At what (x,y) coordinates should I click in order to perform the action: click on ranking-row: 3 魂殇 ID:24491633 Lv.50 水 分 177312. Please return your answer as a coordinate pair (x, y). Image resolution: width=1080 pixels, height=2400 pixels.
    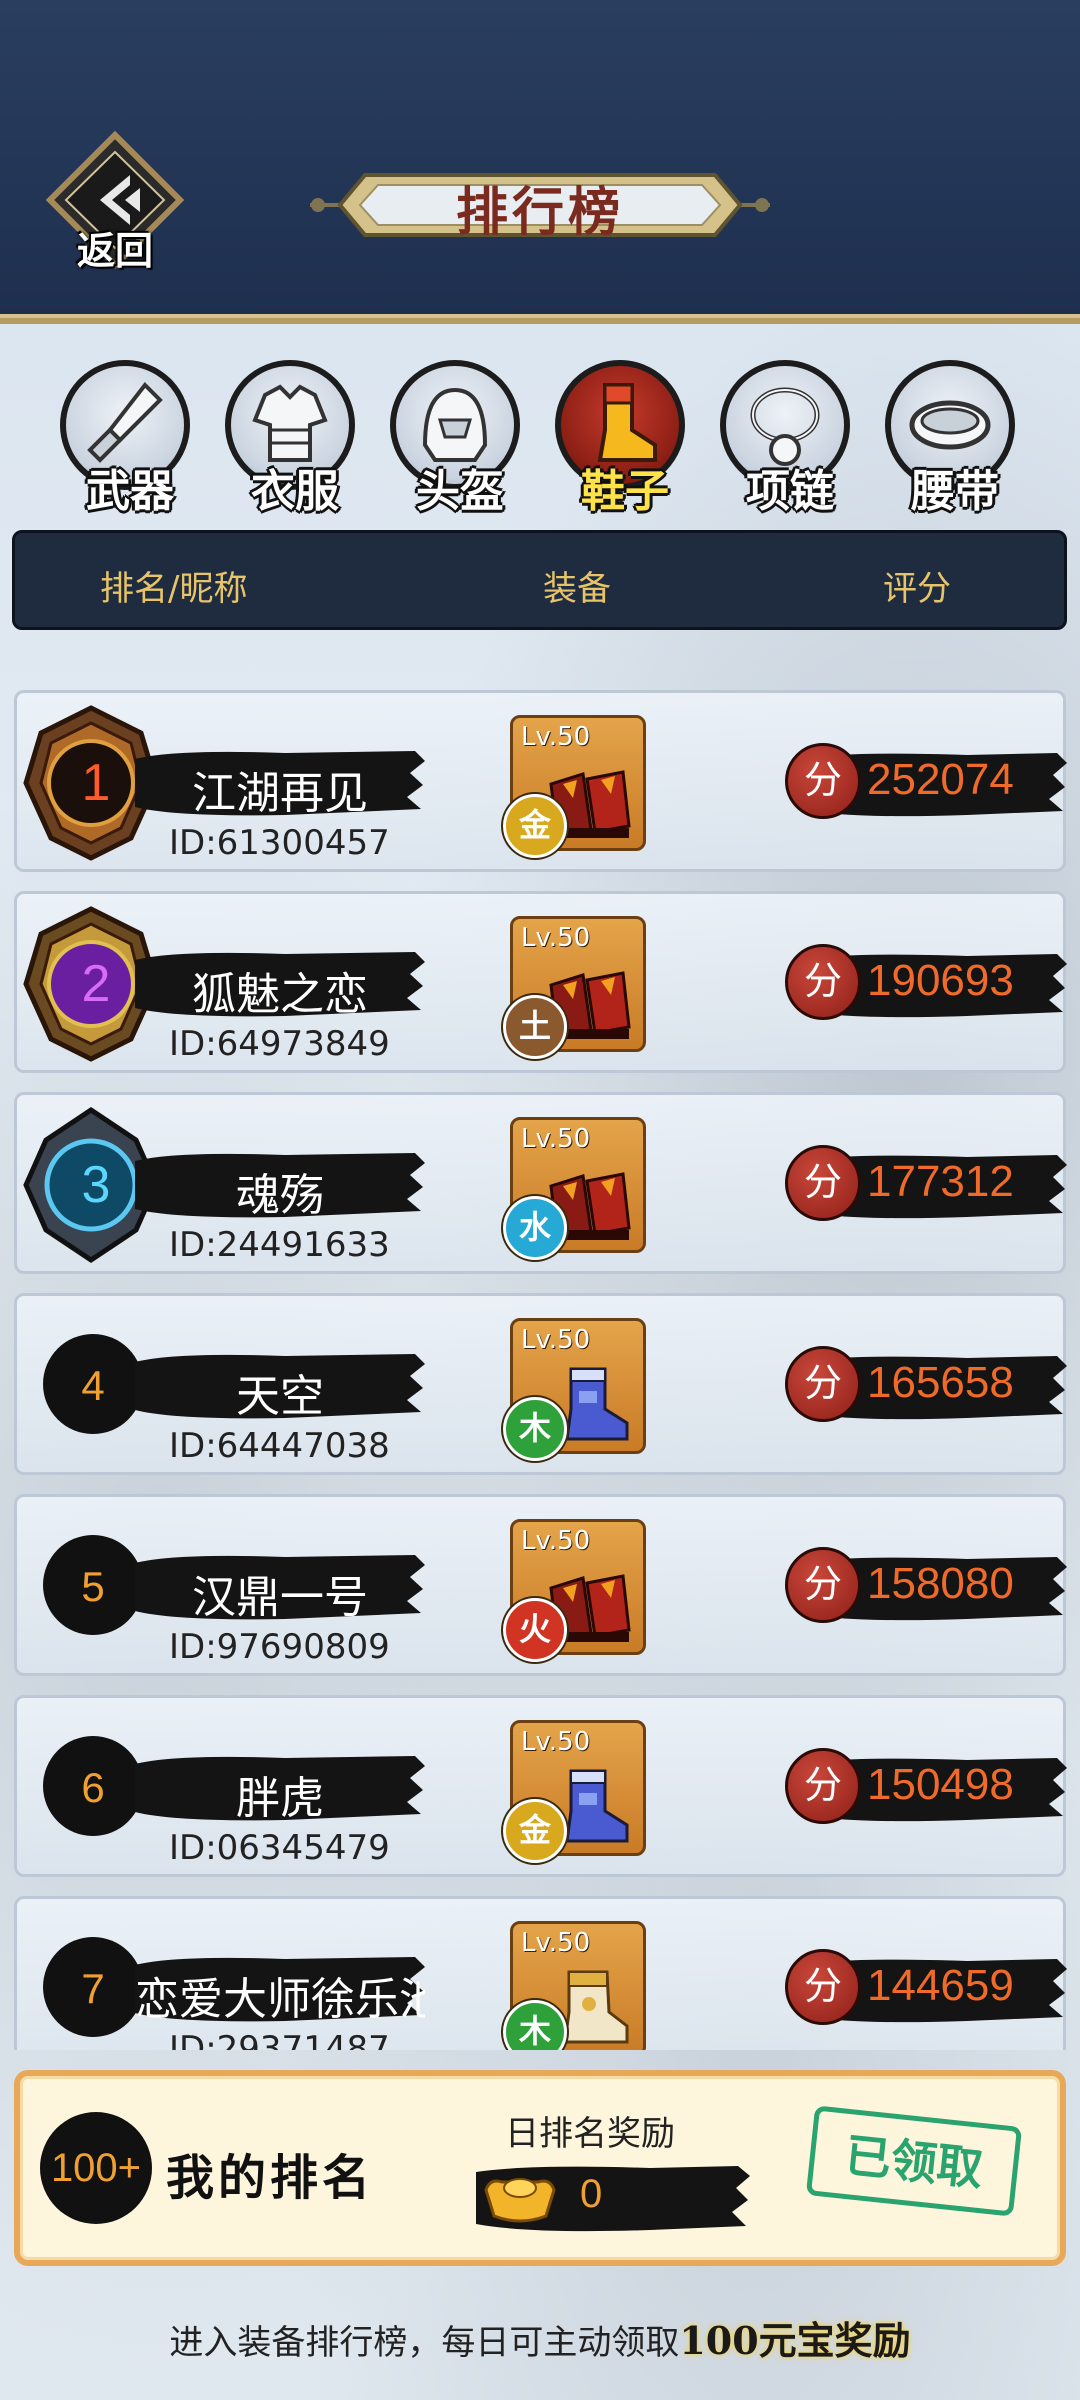
    Looking at the image, I should click on (540, 1183).